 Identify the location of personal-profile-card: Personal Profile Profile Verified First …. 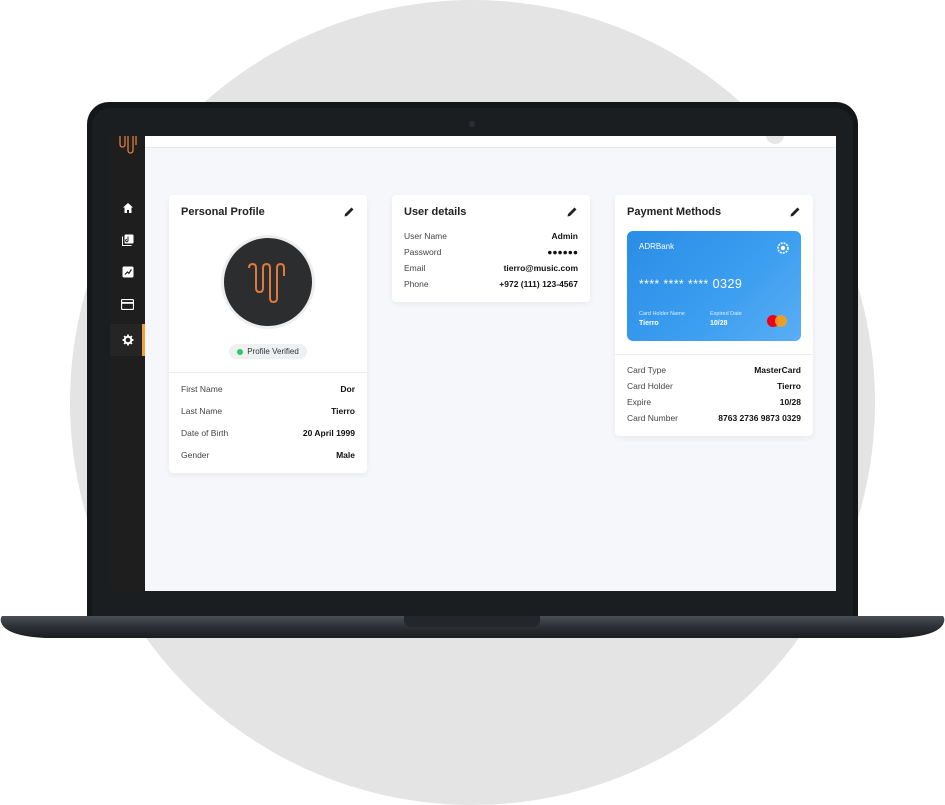
(268, 334).